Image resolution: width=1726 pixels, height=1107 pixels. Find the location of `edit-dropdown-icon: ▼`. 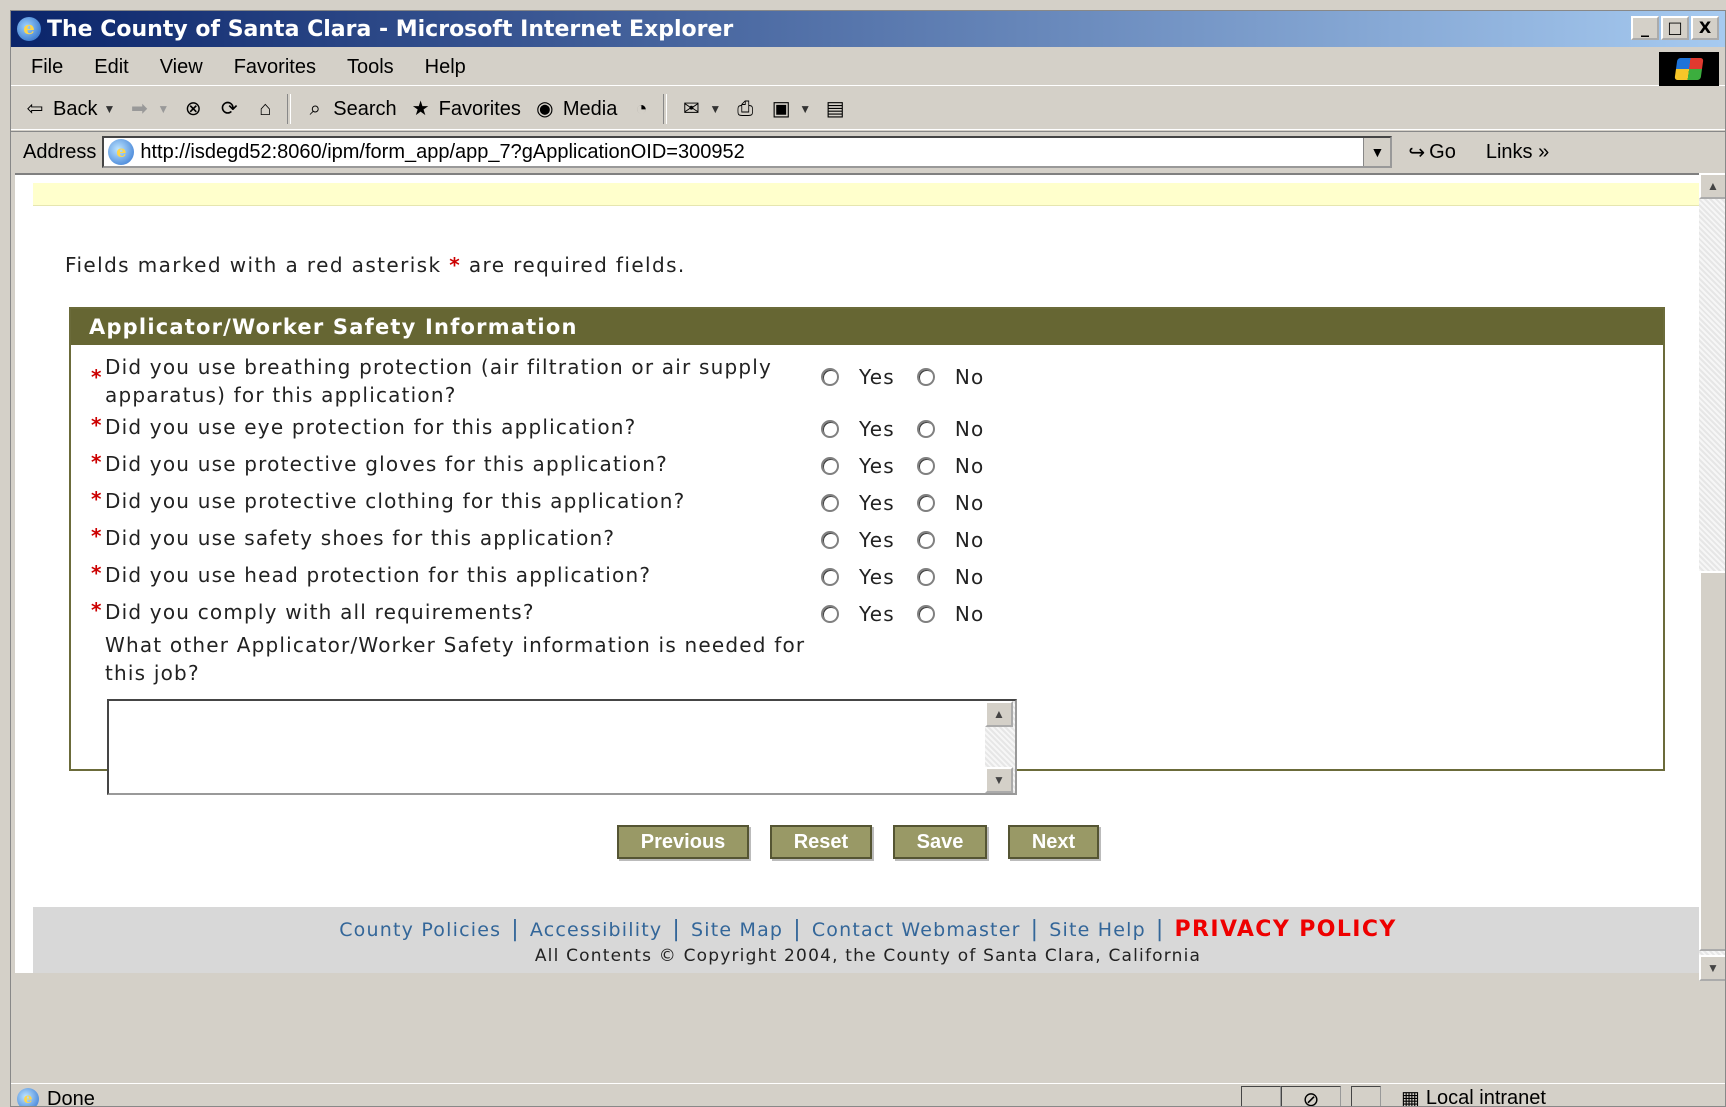

edit-dropdown-icon: ▼ is located at coordinates (805, 109).